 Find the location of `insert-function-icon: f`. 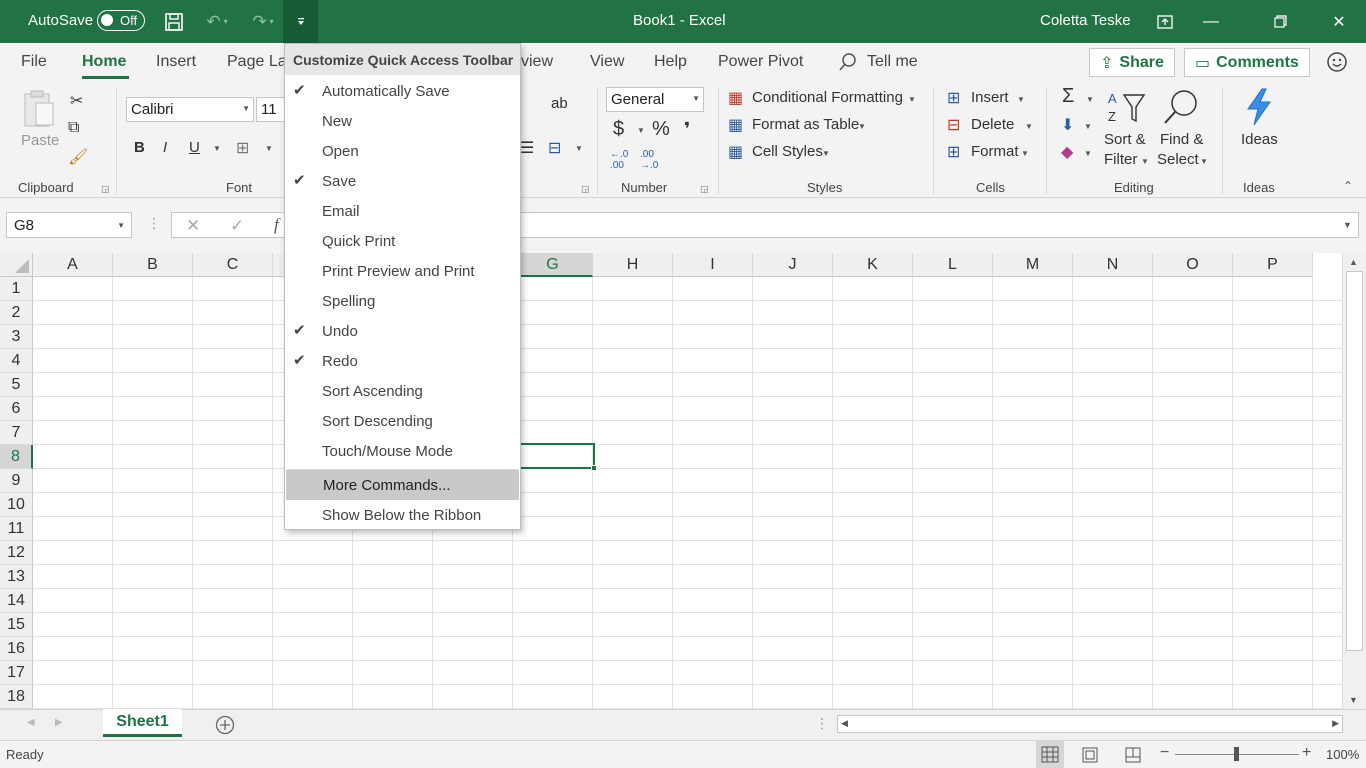

insert-function-icon: f is located at coordinates (276, 225).